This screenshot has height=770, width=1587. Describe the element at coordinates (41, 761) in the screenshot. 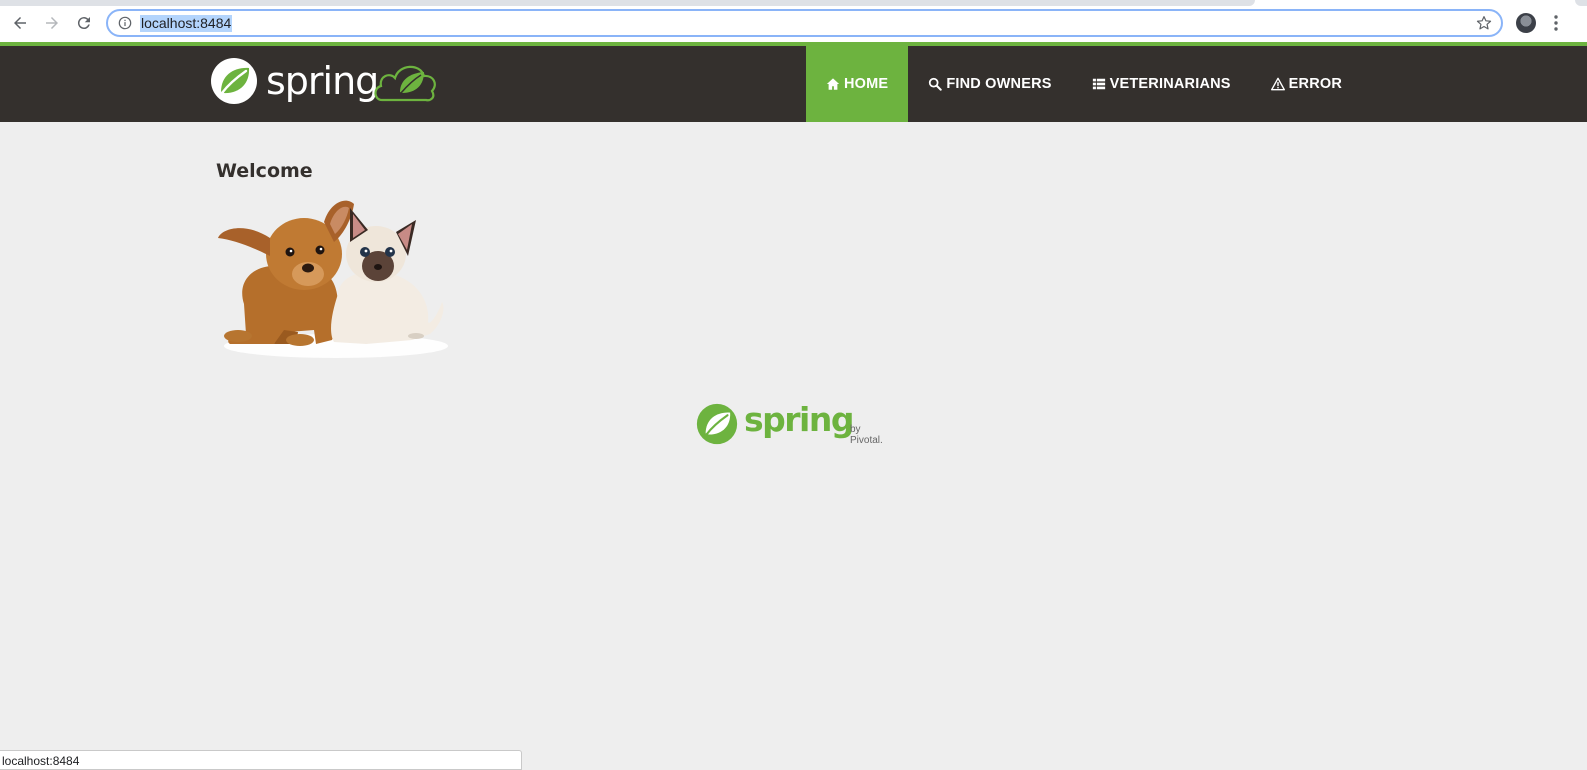

I see `status-url: localhost:8484` at that location.